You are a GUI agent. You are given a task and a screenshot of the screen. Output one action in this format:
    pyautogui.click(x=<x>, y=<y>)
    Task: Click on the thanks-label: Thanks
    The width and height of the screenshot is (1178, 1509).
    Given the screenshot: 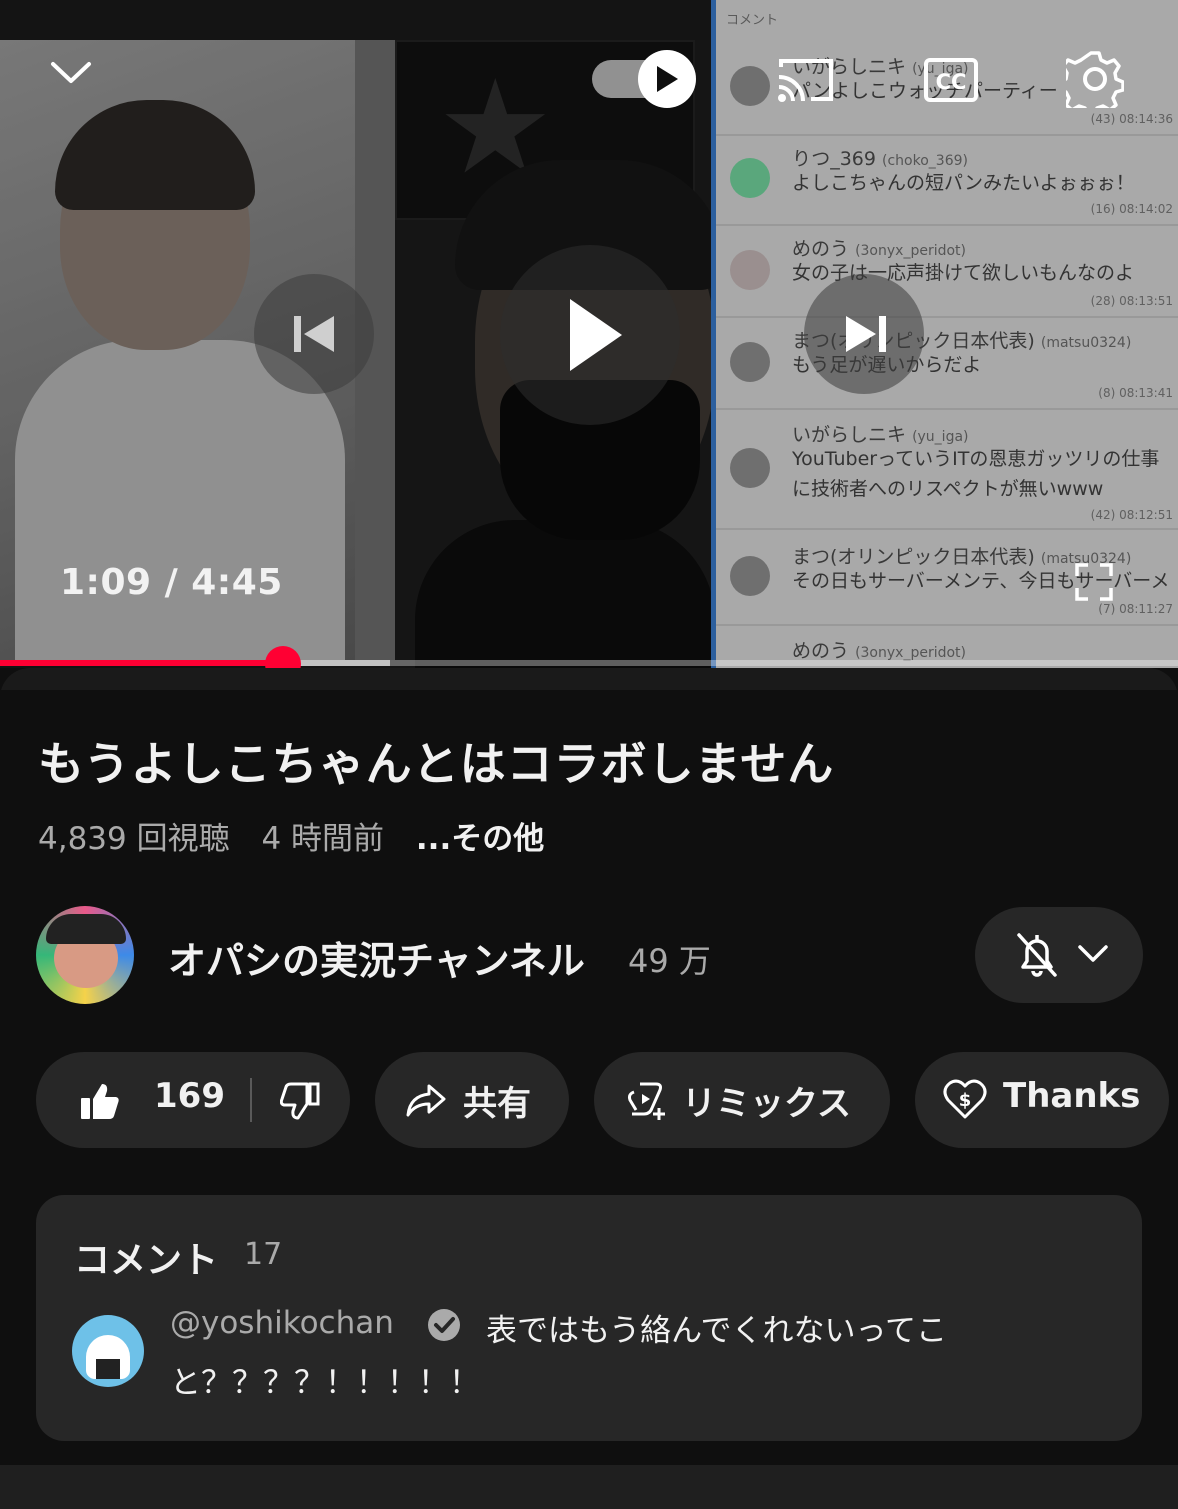 What is the action you would take?
    pyautogui.click(x=1072, y=1096)
    